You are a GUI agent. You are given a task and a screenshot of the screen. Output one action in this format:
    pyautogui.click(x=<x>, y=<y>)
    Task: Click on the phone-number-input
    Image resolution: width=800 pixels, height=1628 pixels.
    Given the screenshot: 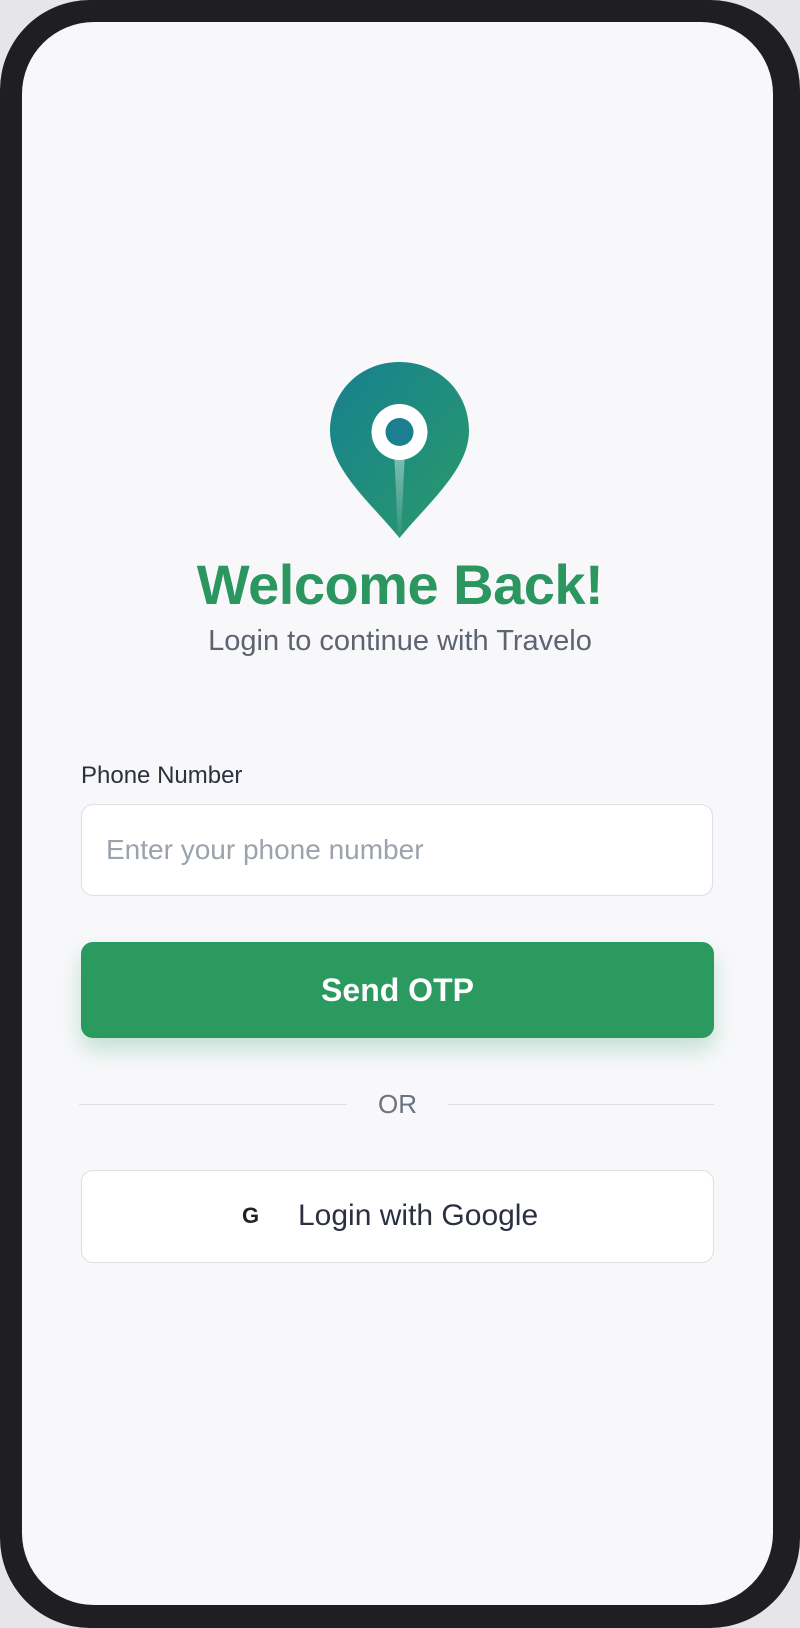 What is the action you would take?
    pyautogui.click(x=397, y=850)
    